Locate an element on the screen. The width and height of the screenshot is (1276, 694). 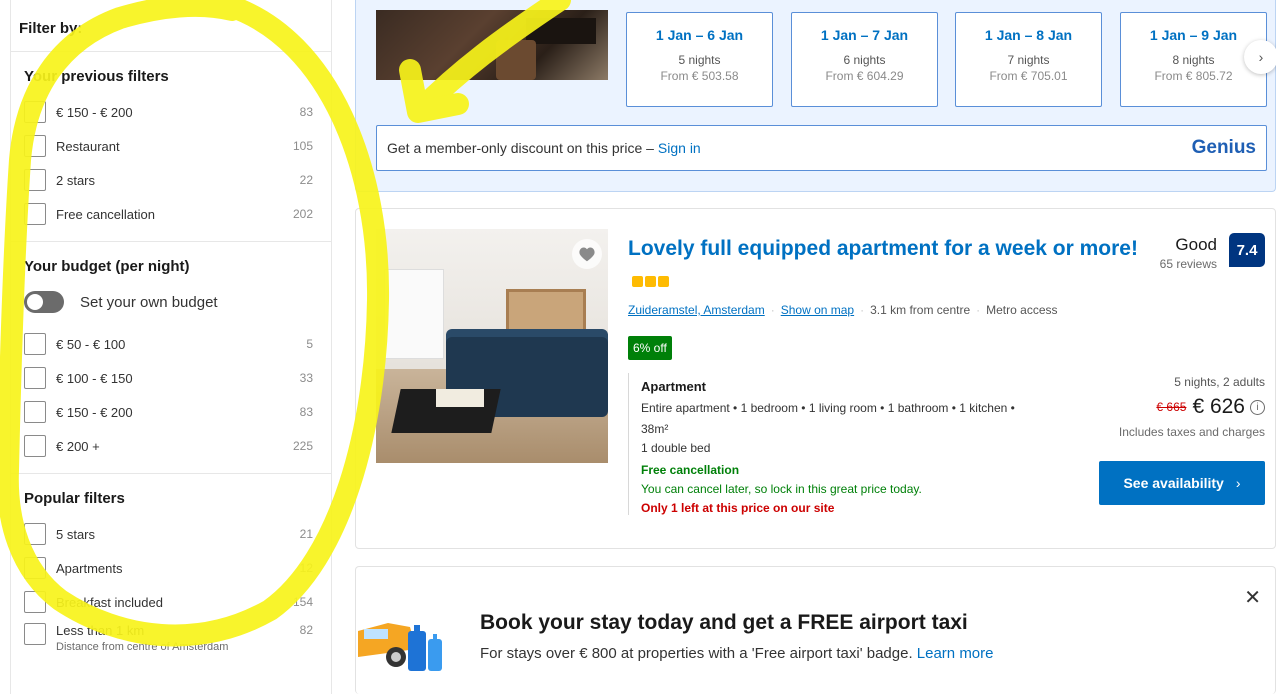
filter-label: € 50 - € 100 is located at coordinates (91, 344).